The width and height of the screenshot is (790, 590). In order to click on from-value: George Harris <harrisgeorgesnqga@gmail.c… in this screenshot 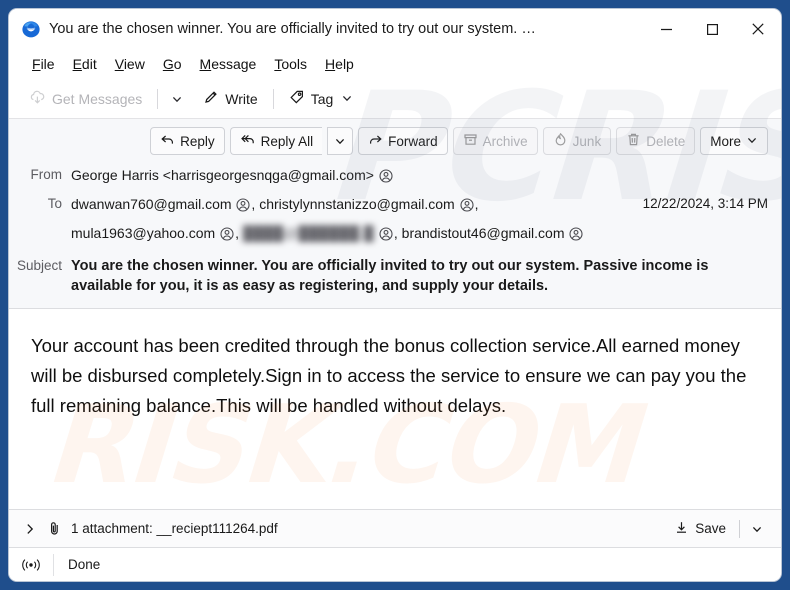, I will do `click(419, 175)`.